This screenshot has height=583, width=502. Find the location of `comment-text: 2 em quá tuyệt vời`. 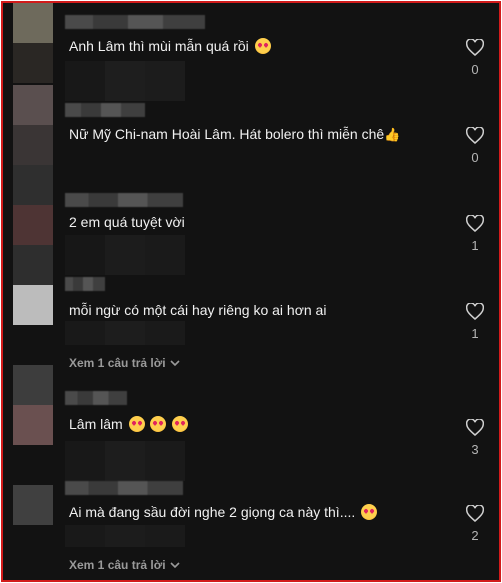

comment-text: 2 em quá tuyệt vời is located at coordinates (127, 222).